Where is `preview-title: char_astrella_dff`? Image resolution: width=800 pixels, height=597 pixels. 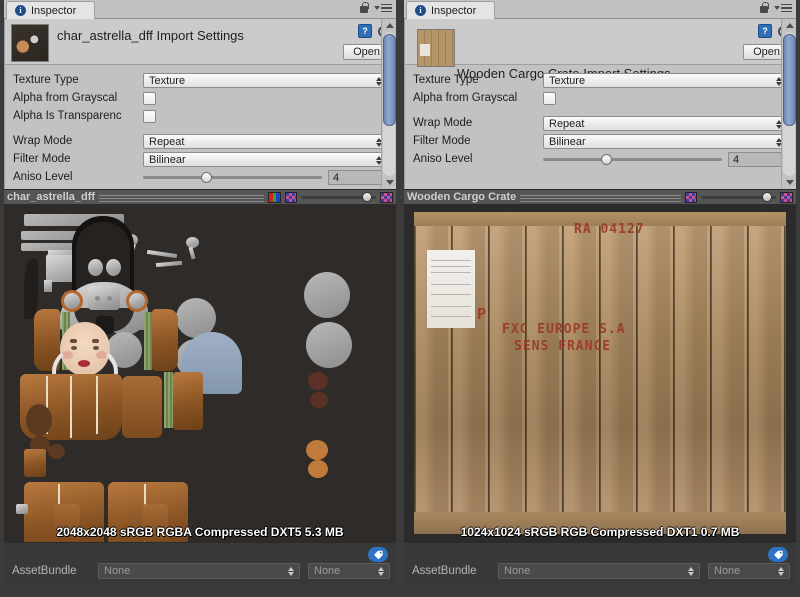
preview-title: char_astrella_dff is located at coordinates (51, 197).